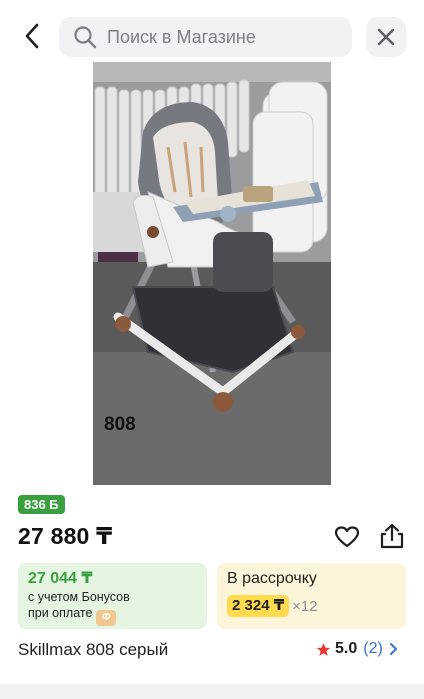 The width and height of the screenshot is (424, 699). What do you see at coordinates (60, 578) in the screenshot?
I see `bonus-price: 27 044 ₸` at bounding box center [60, 578].